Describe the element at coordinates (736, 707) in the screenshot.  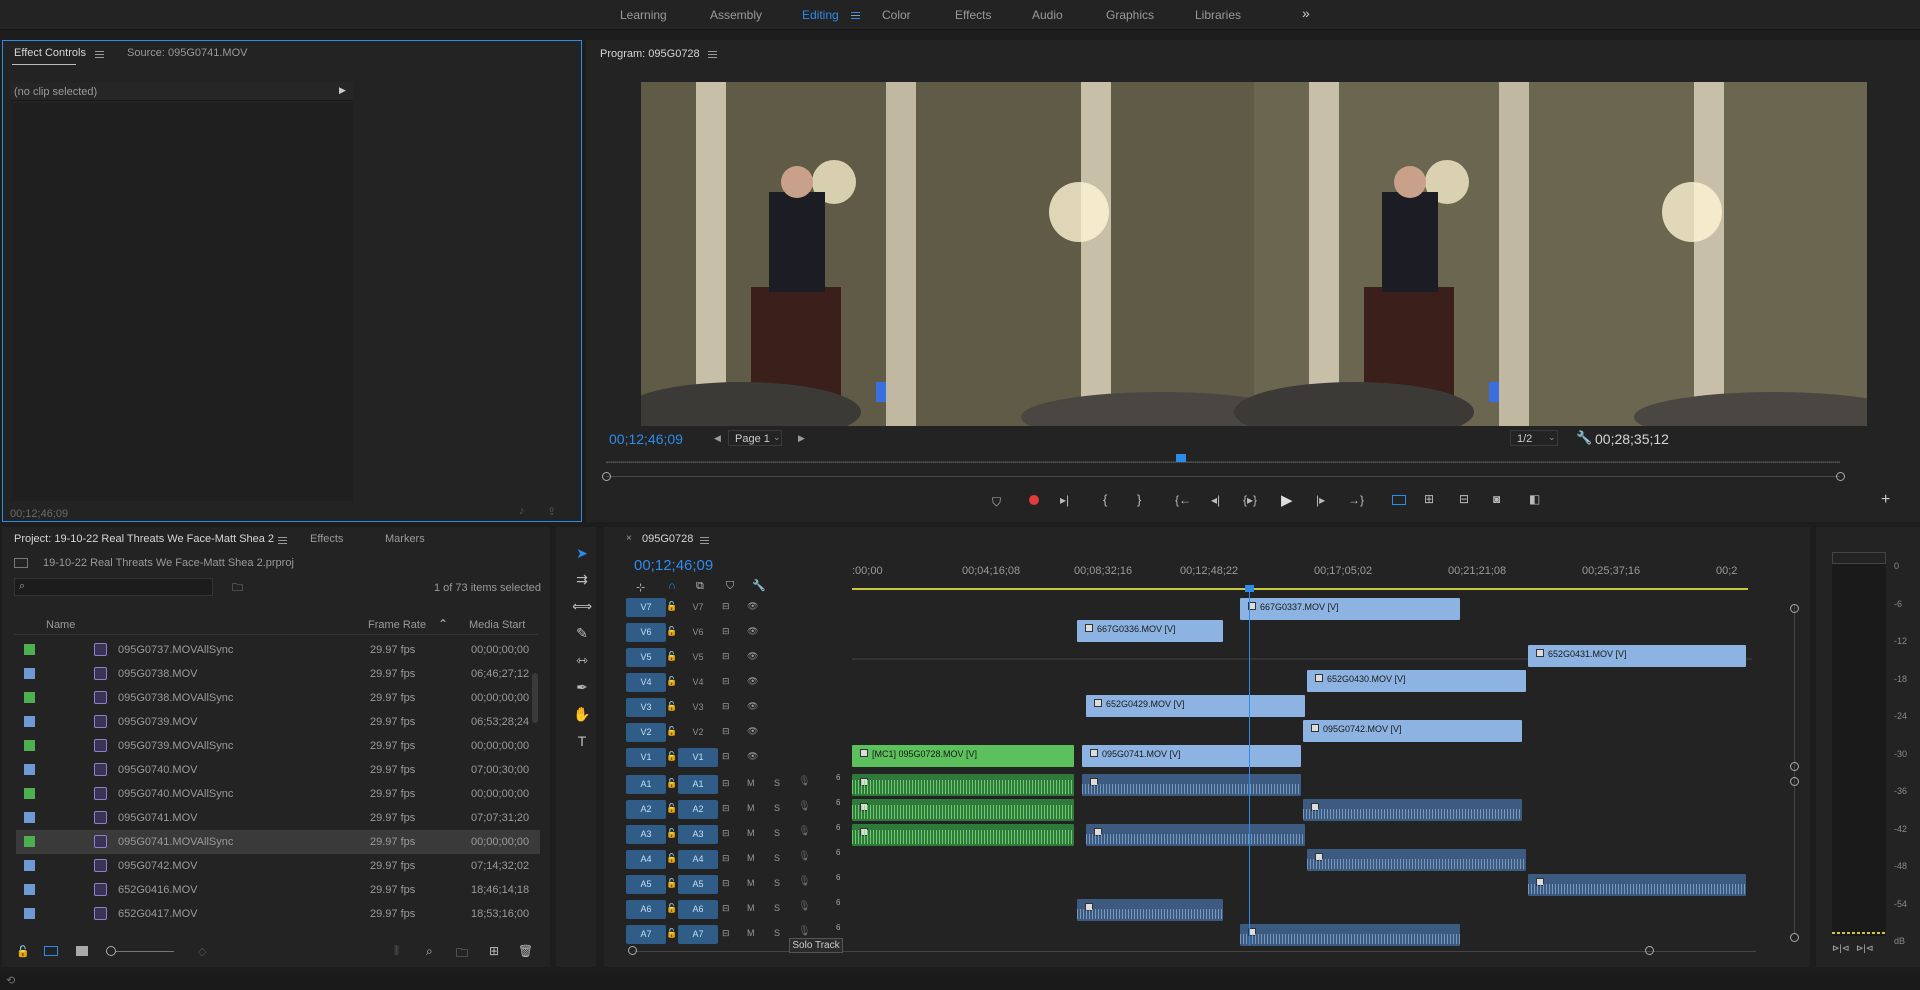
I see `video-track-header: V3 🔓 V3 ⊟ 👁` at that location.